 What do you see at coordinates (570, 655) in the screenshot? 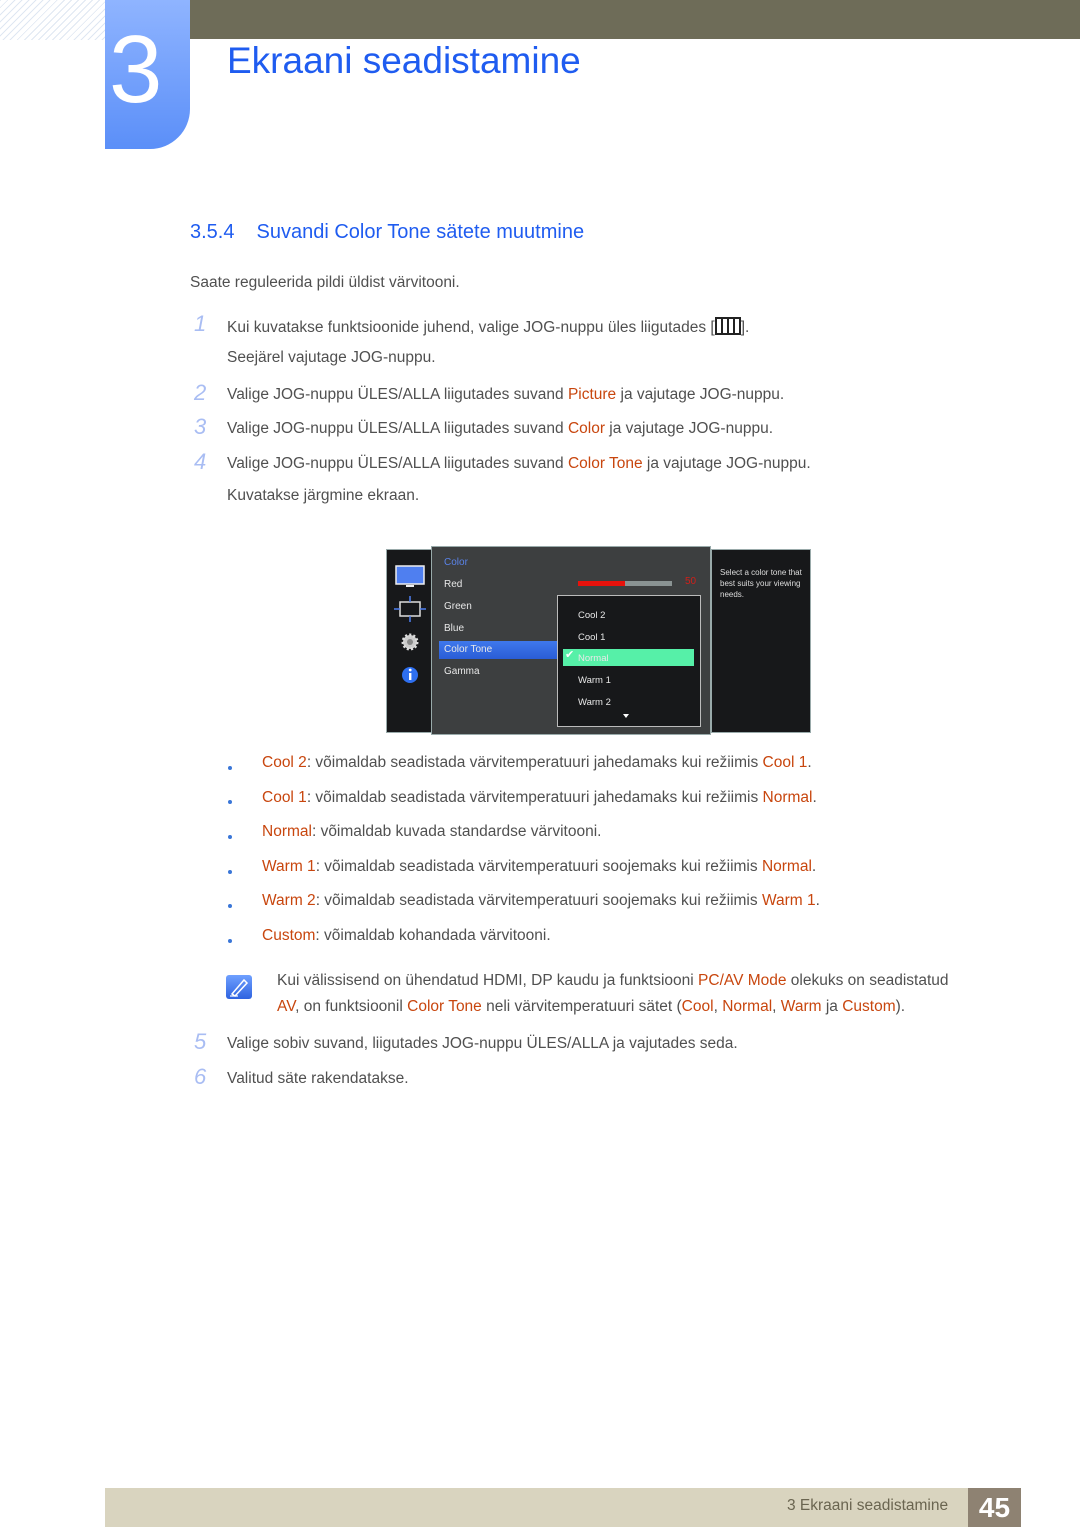
I see `check-icon: ✔` at bounding box center [570, 655].